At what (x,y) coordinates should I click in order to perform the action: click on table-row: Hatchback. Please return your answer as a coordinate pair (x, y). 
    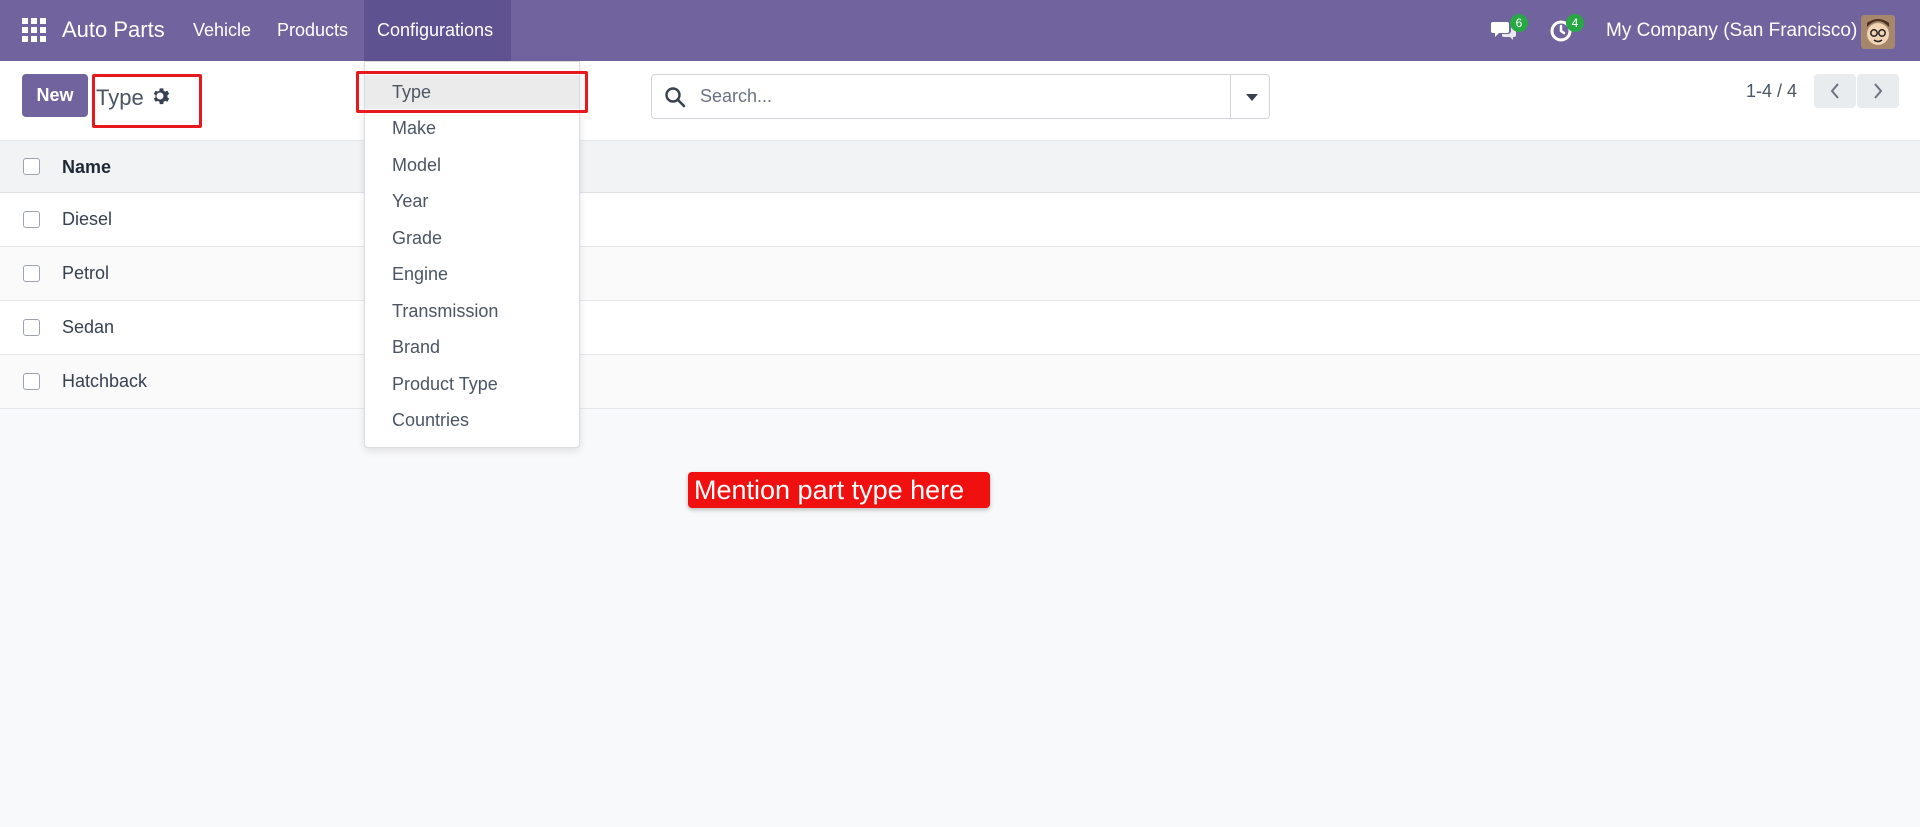
    Looking at the image, I should click on (960, 382).